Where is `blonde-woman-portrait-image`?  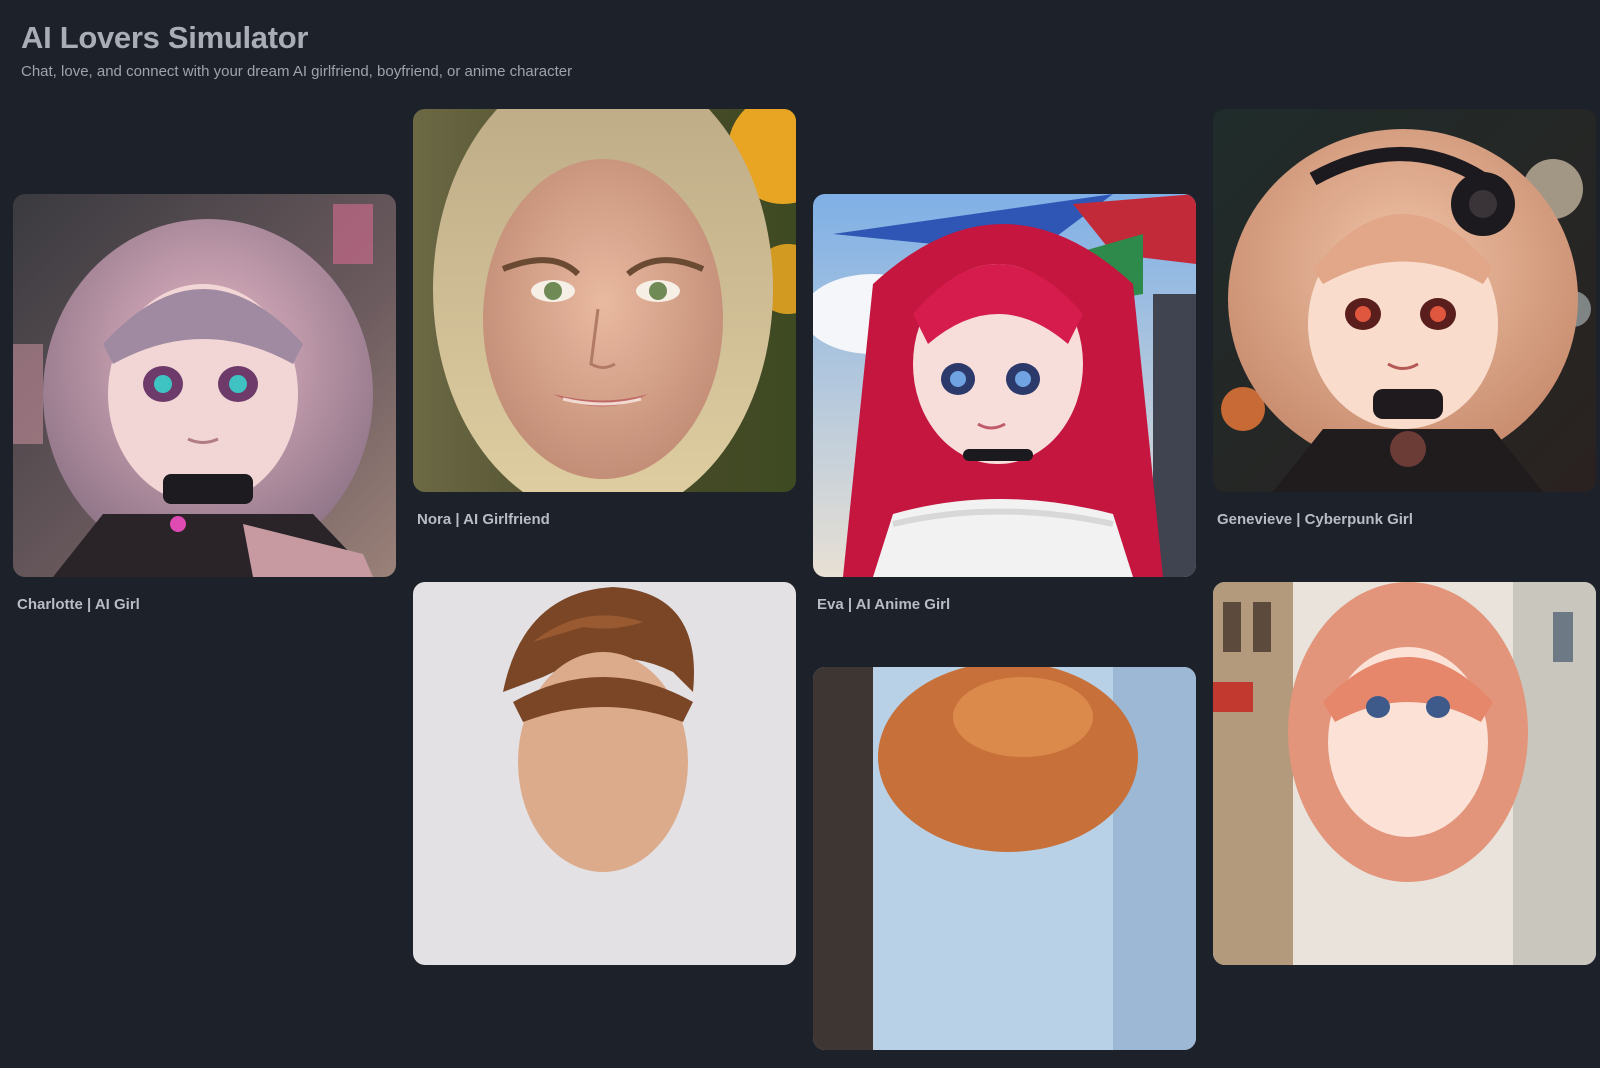 blonde-woman-portrait-image is located at coordinates (604, 300).